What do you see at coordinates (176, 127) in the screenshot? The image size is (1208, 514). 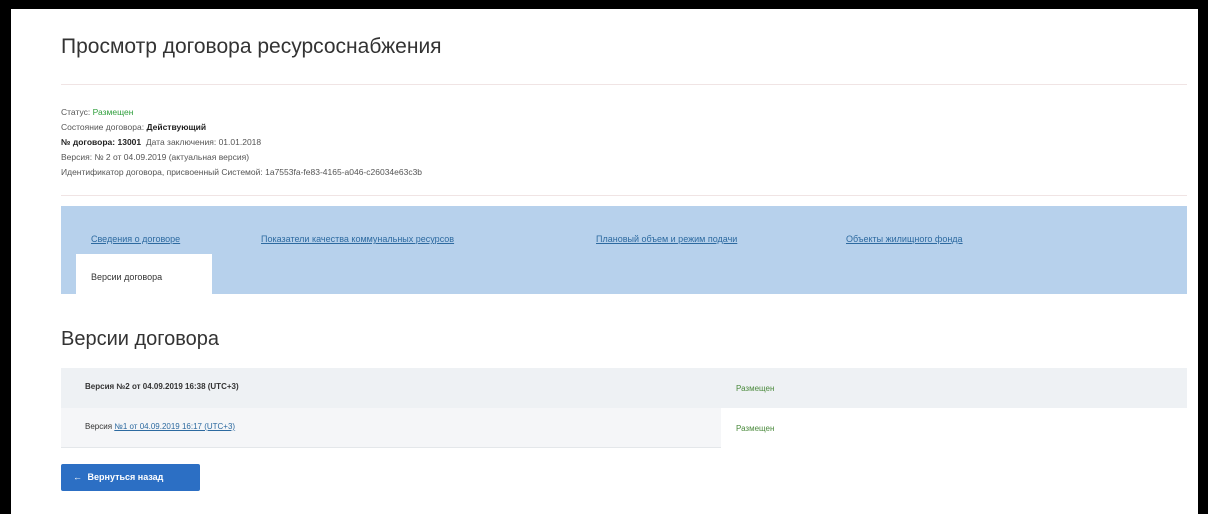 I see `state-value: Действующий` at bounding box center [176, 127].